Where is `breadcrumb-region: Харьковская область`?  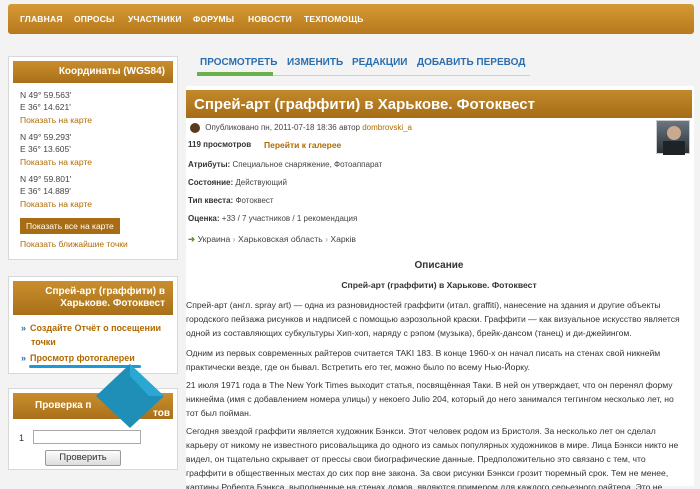 breadcrumb-region: Харьковская область is located at coordinates (280, 239).